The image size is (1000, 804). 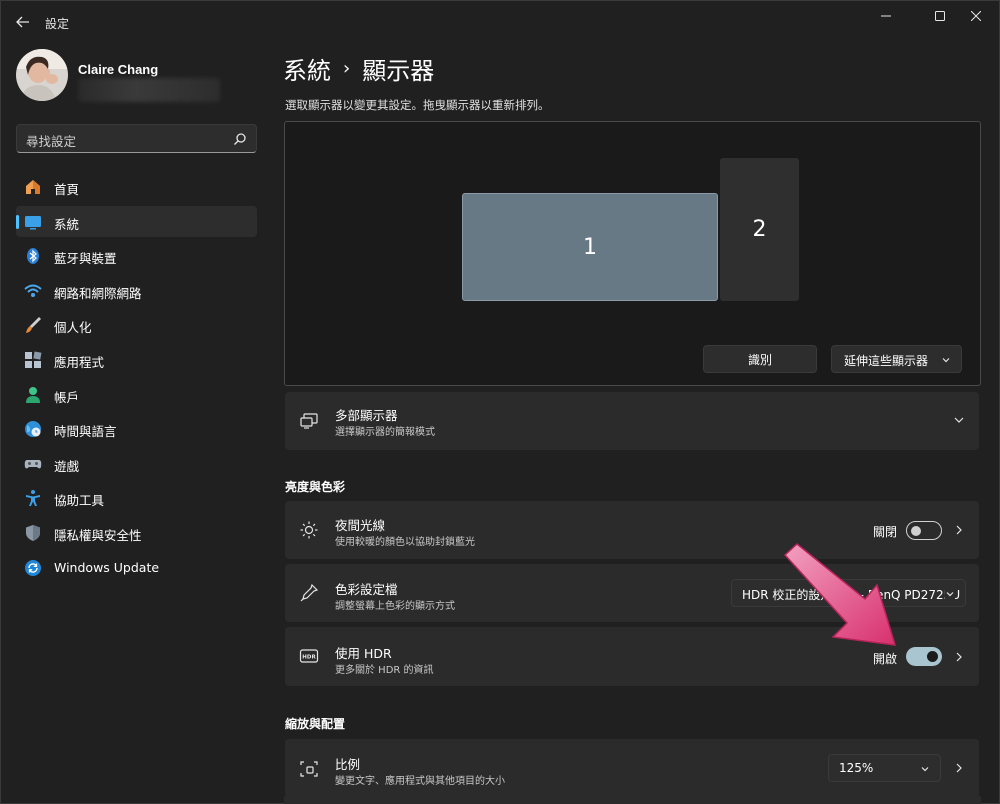 What do you see at coordinates (136, 255) in the screenshot?
I see `sidebar-item-bluetooth: 藍牙與裝置` at bounding box center [136, 255].